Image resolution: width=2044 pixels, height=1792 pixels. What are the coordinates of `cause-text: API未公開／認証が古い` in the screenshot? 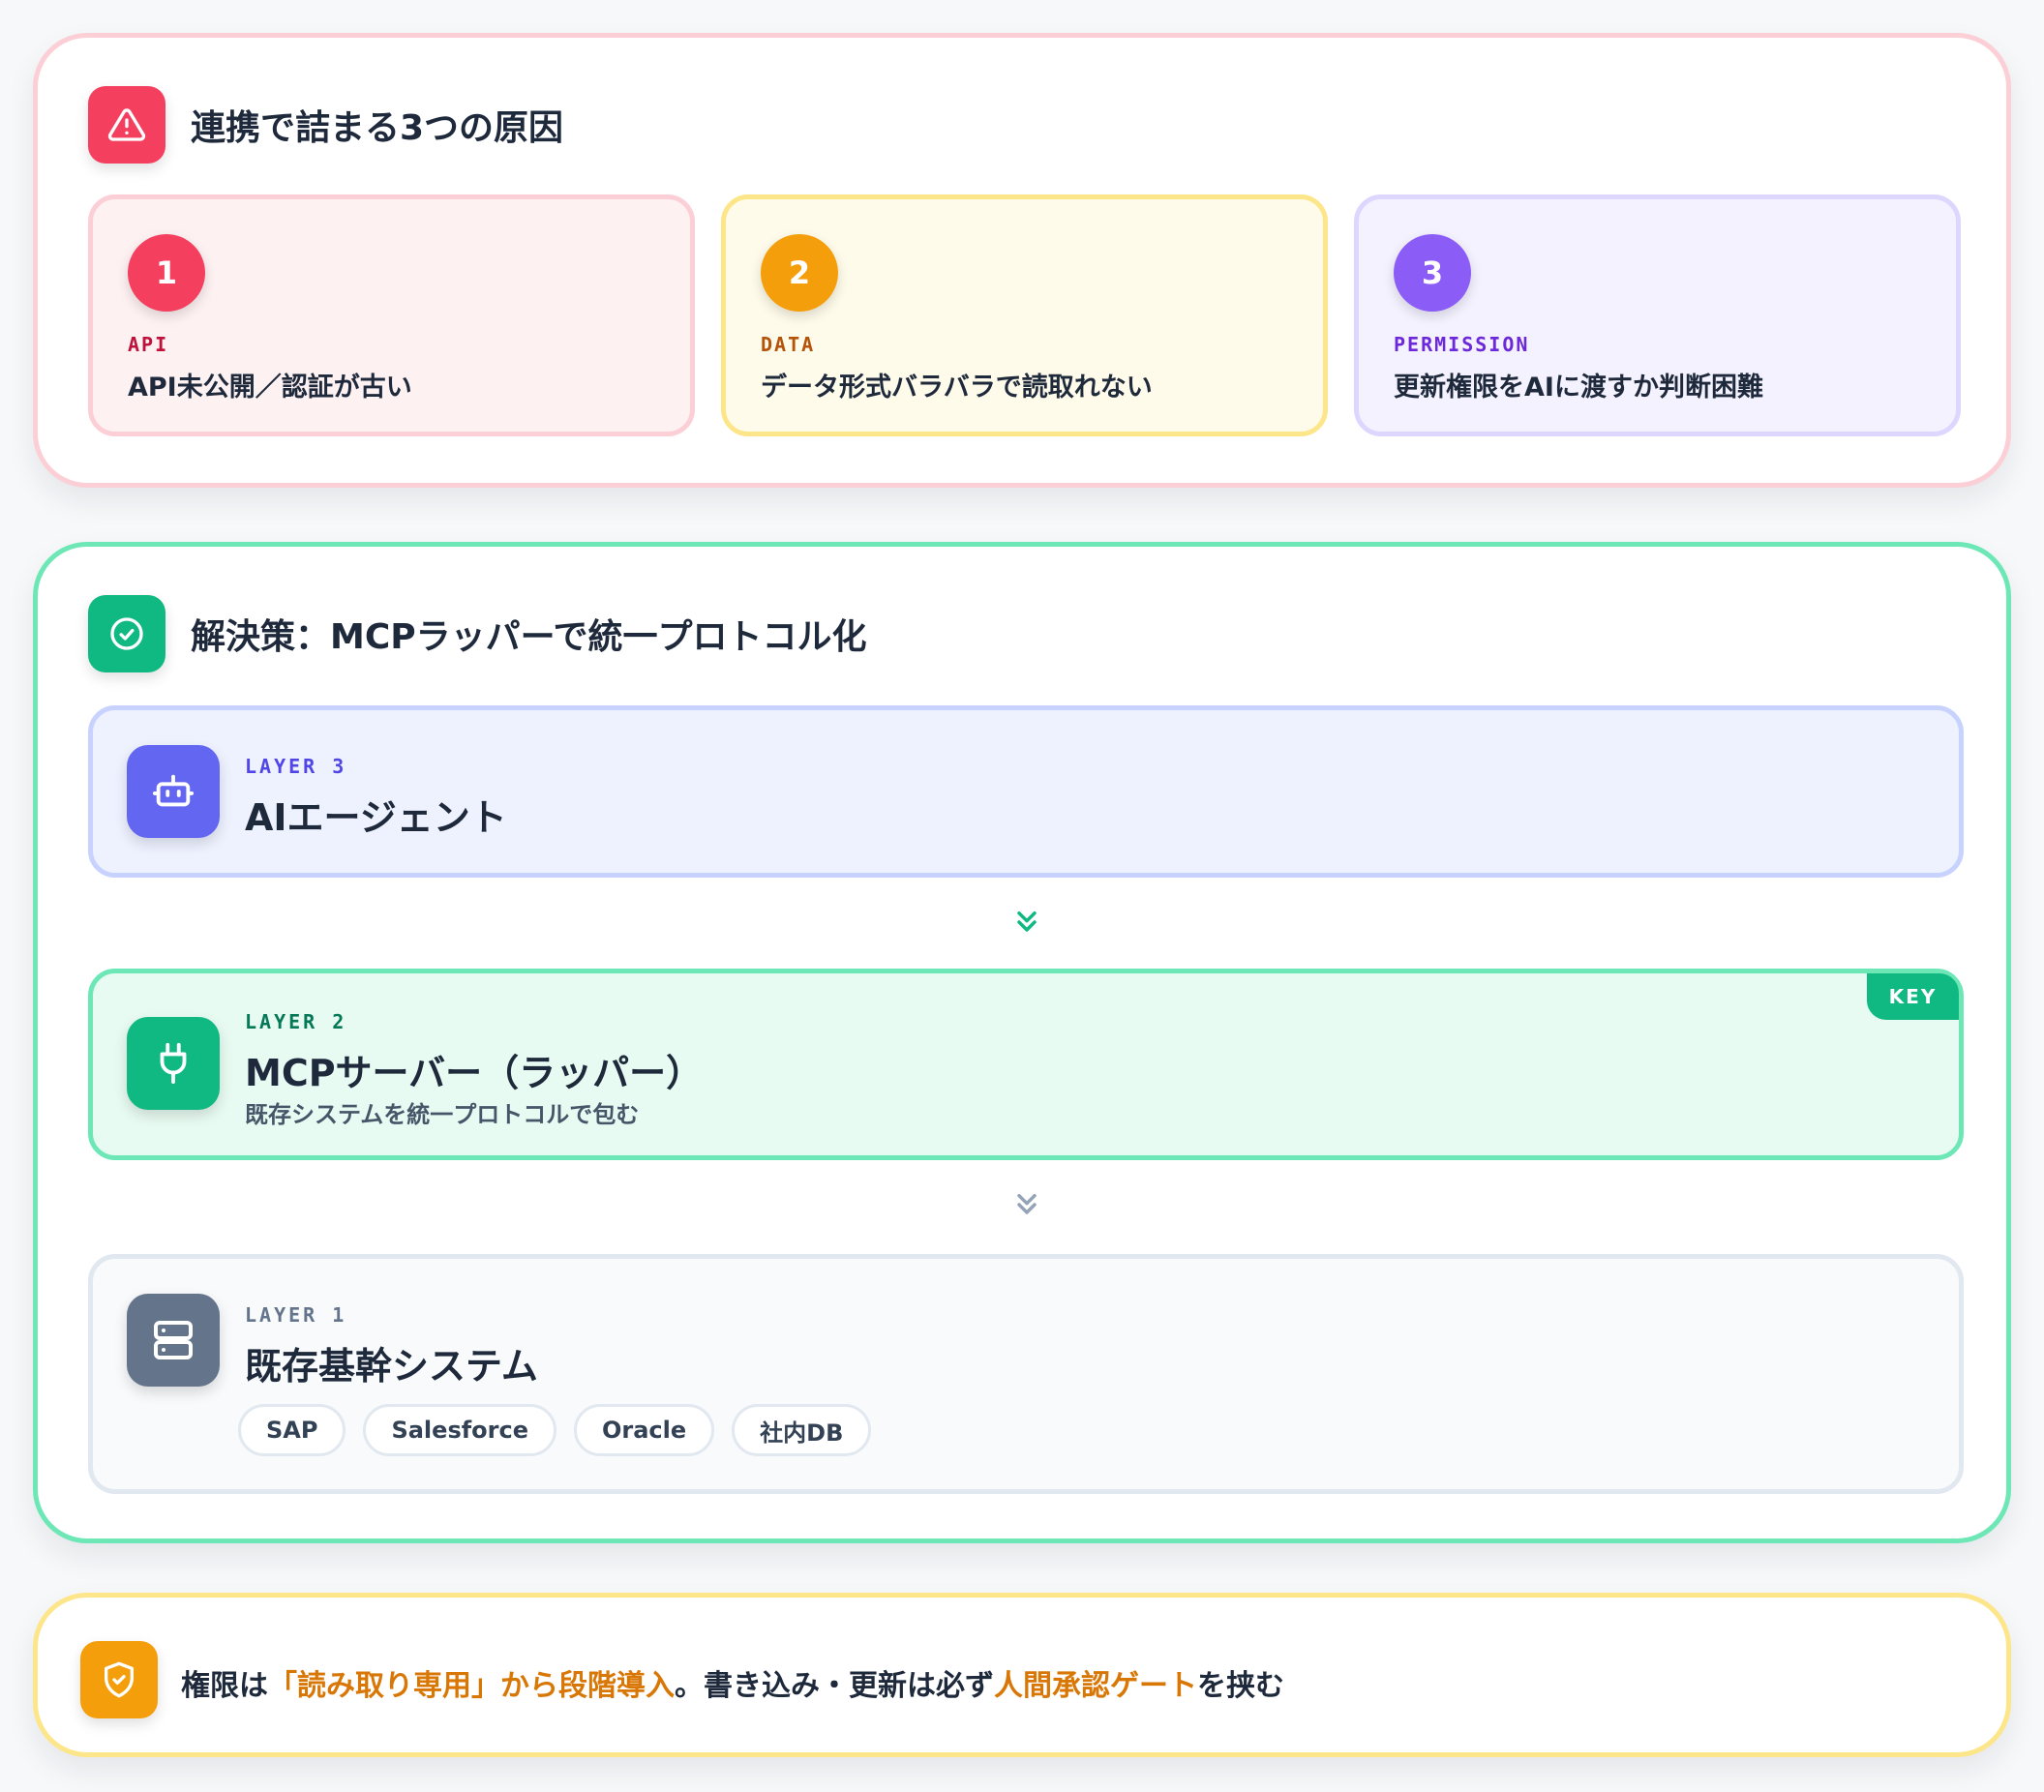 It's located at (270, 388).